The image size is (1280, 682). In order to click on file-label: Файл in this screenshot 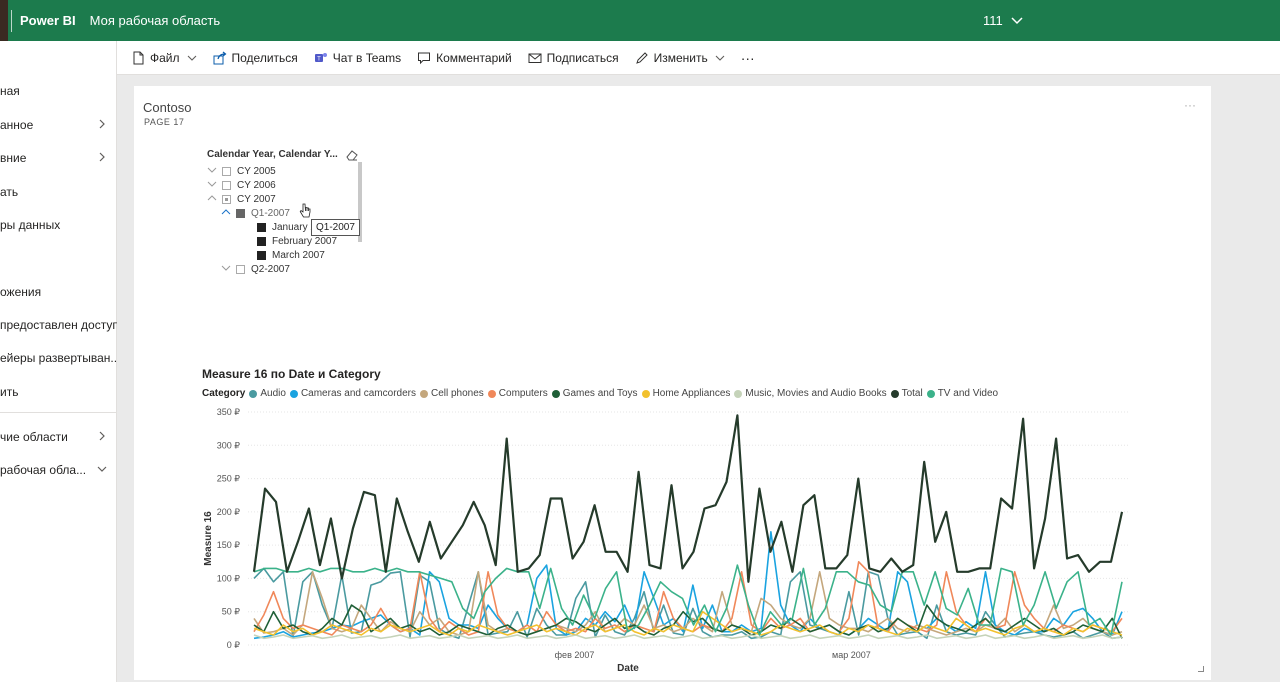, I will do `click(165, 57)`.